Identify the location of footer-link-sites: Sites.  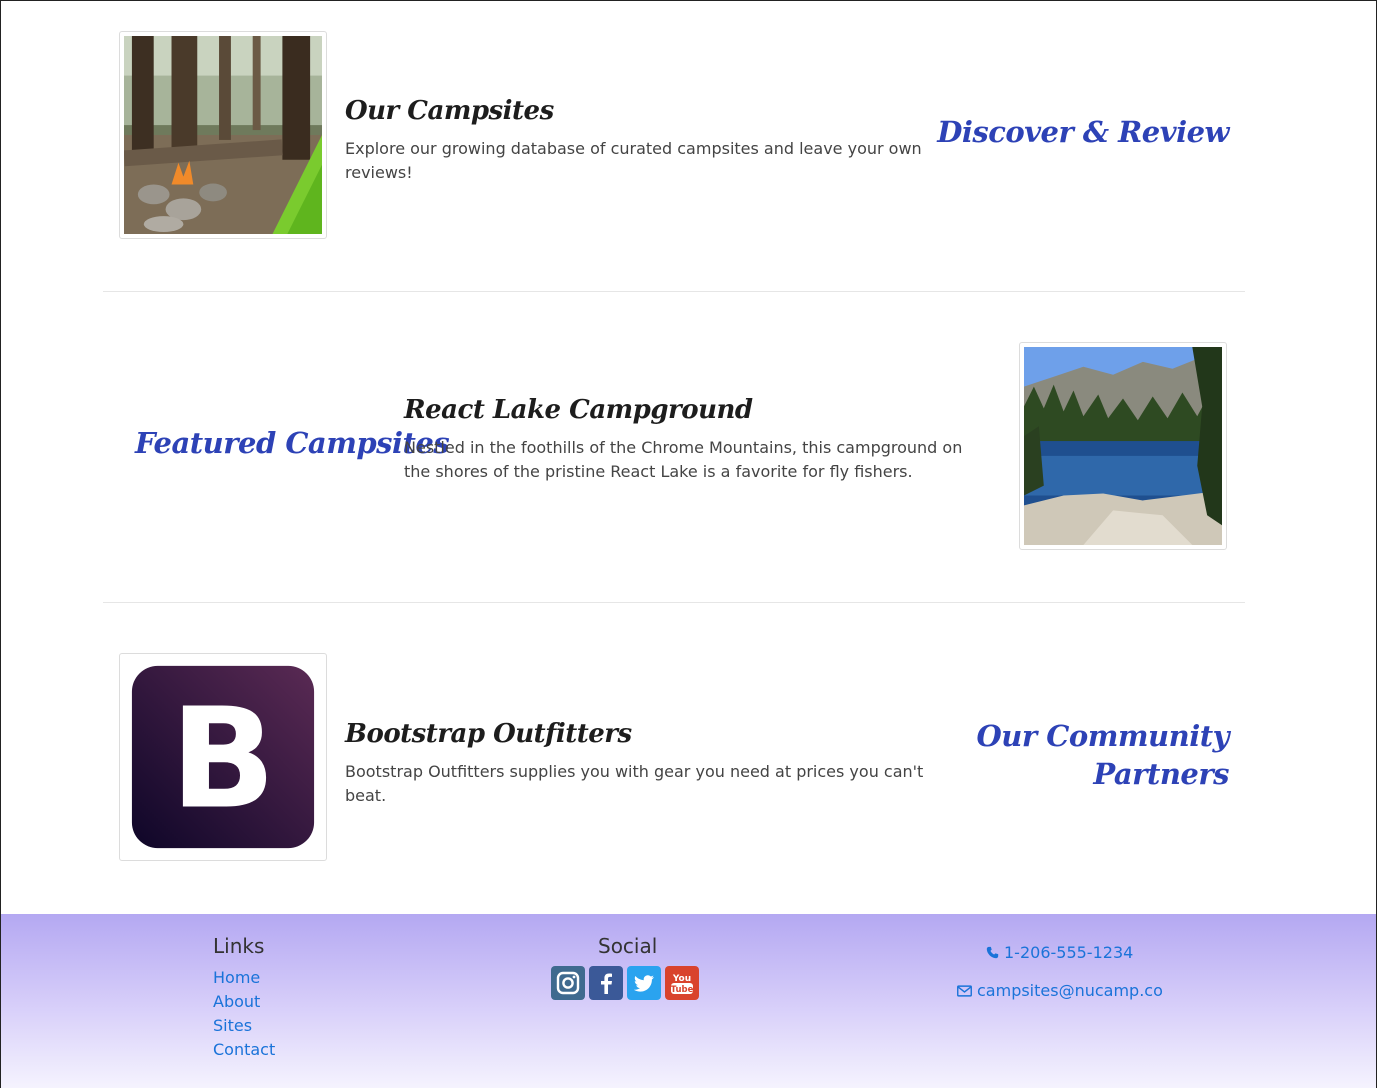
(232, 1025).